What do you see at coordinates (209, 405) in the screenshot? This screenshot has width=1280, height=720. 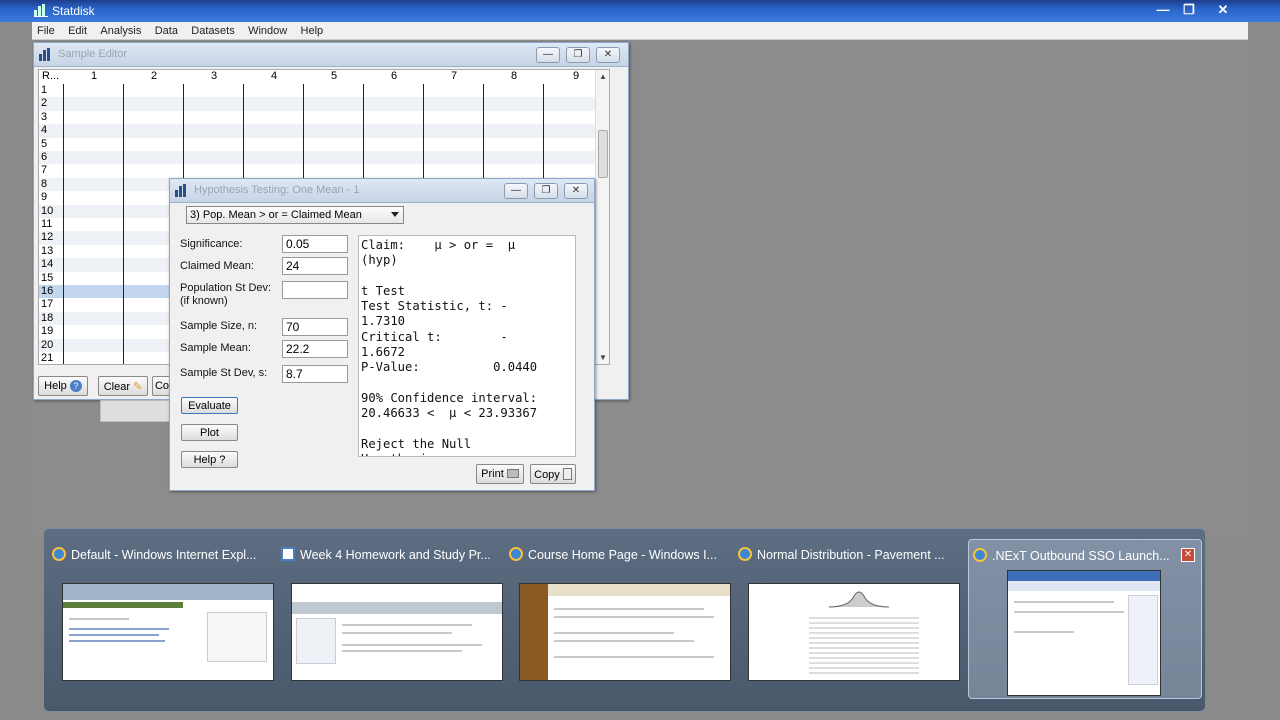 I see `evaluate-button: Evaluate` at bounding box center [209, 405].